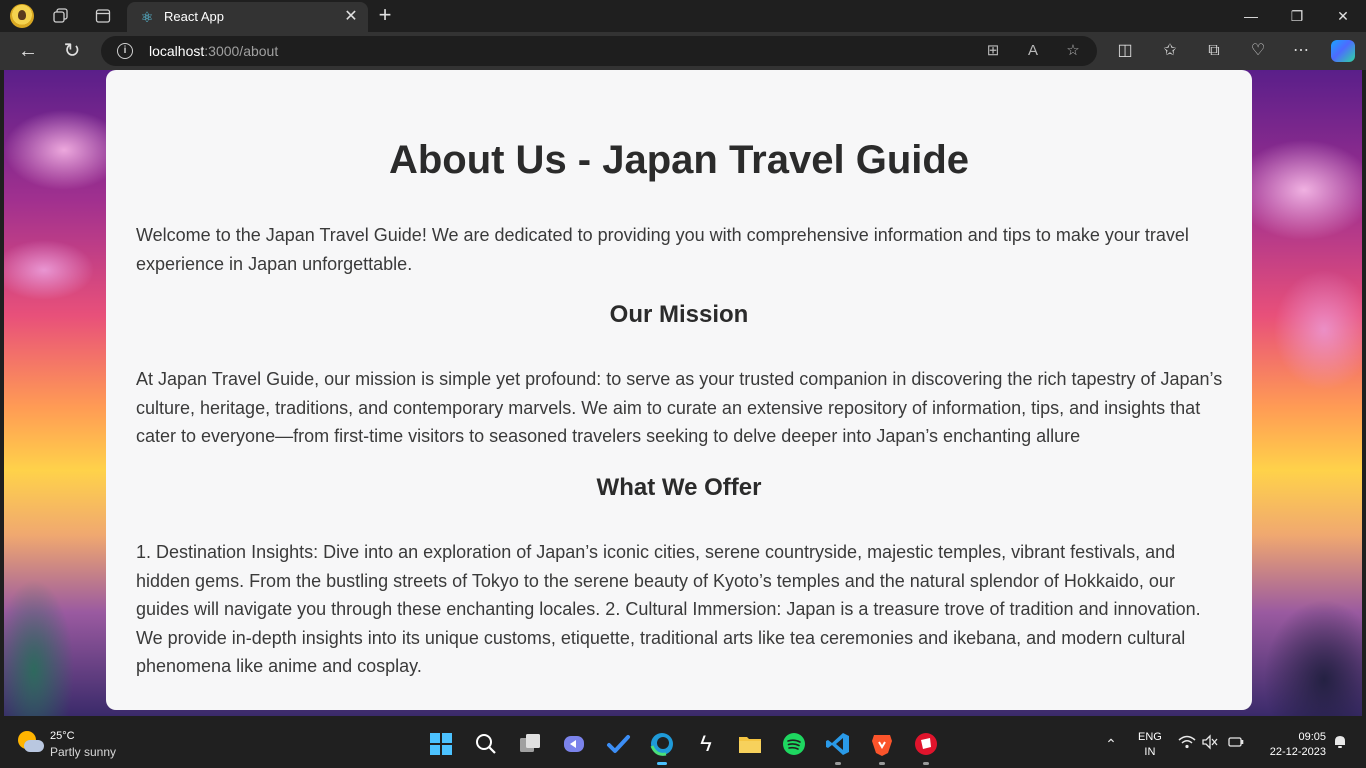 The image size is (1366, 768). What do you see at coordinates (993, 51) in the screenshot?
I see `app-available-icon: ⊞` at bounding box center [993, 51].